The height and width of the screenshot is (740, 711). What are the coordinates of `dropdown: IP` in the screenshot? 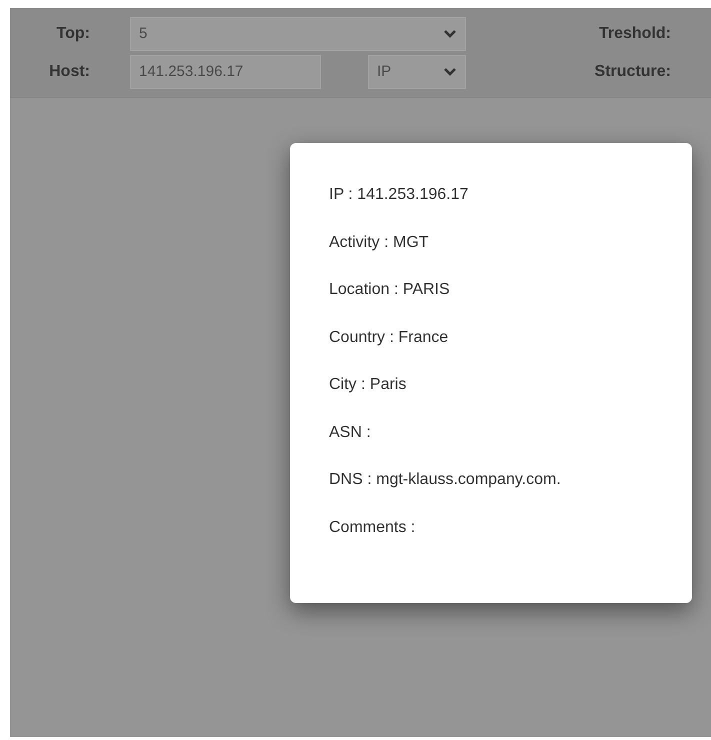 It's located at (417, 72).